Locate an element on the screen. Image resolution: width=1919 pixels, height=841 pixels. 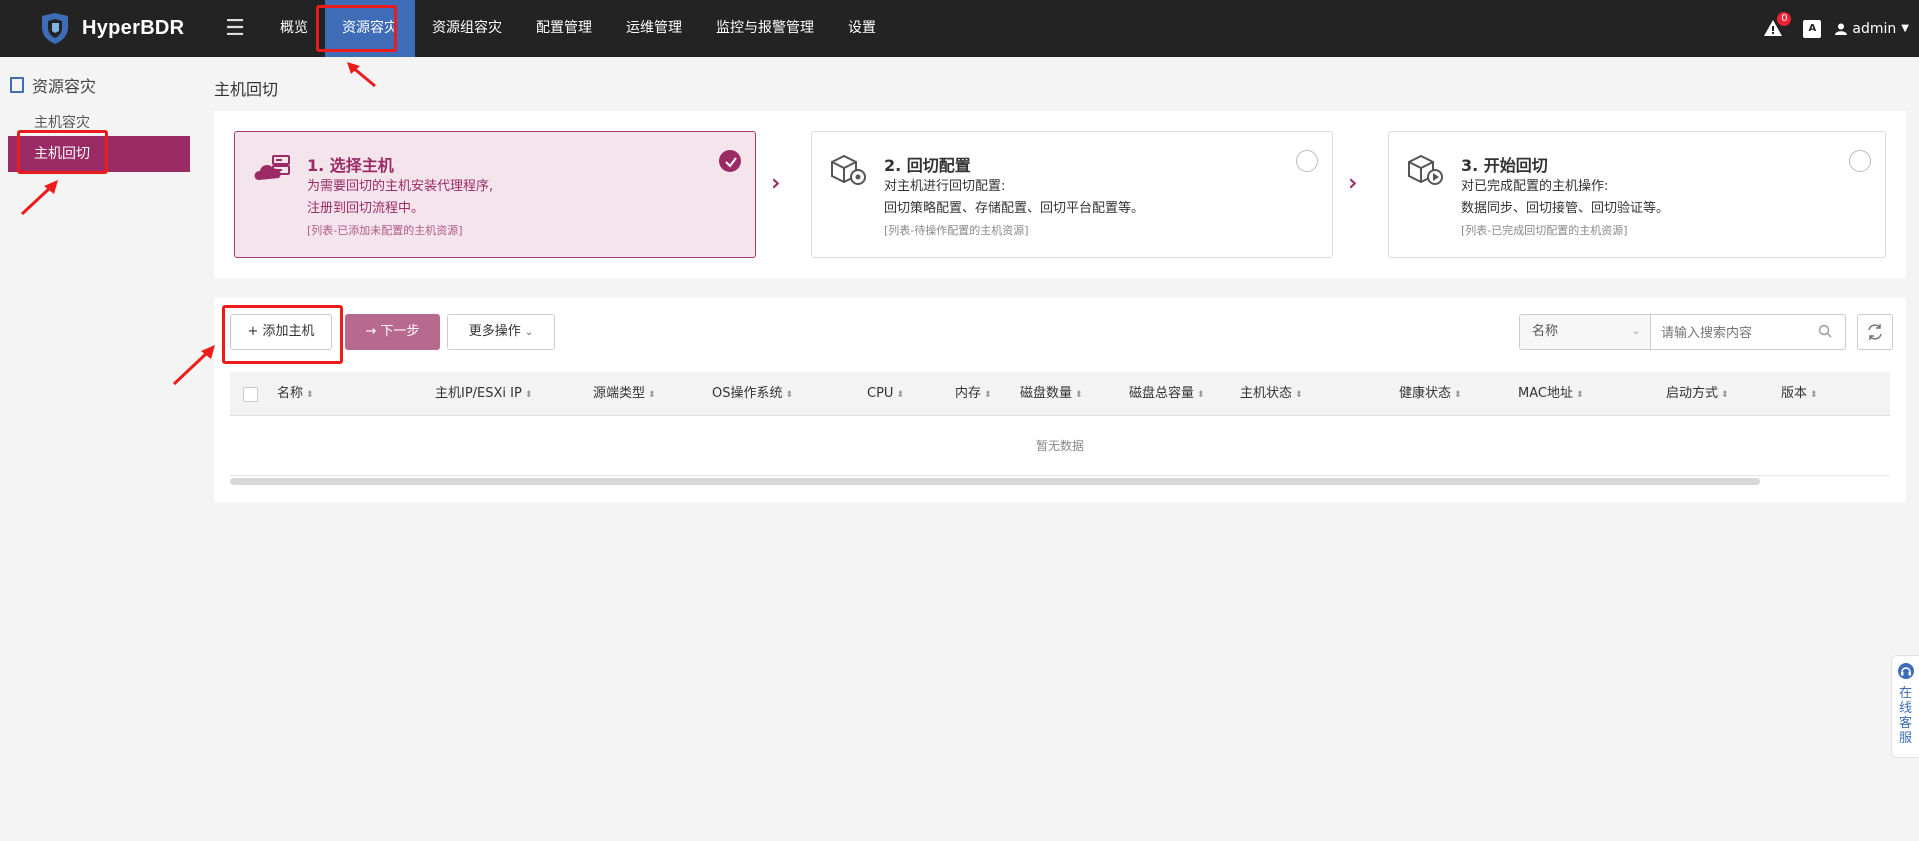
column-header: 启动方式 ⬍ is located at coordinates (1697, 394).